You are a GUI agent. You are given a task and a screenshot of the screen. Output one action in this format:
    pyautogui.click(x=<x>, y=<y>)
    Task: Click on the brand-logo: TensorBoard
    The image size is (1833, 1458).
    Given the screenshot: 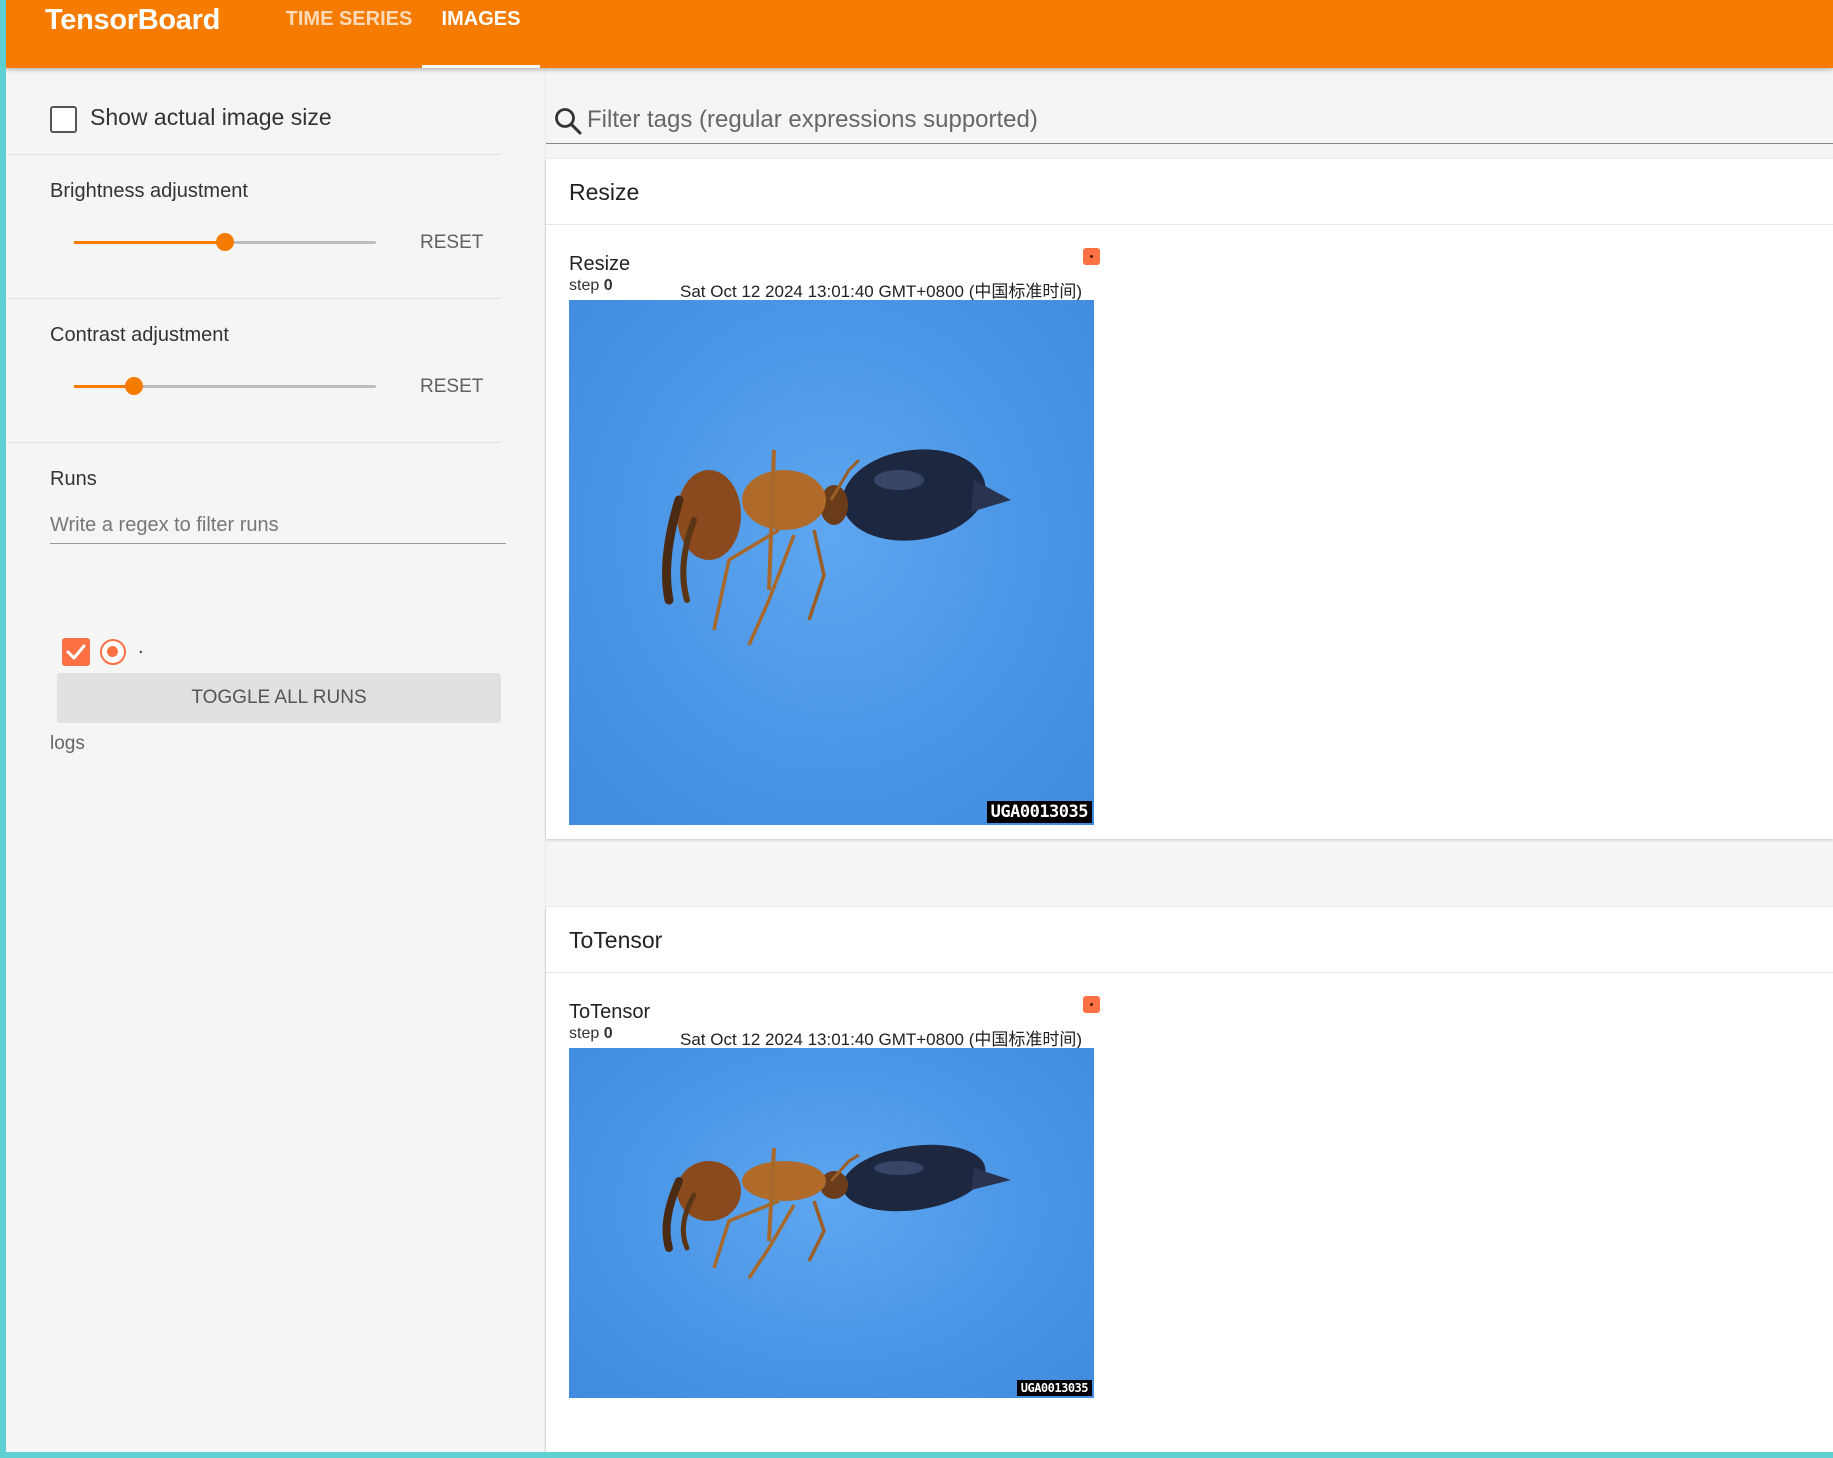 What is the action you would take?
    pyautogui.click(x=132, y=20)
    